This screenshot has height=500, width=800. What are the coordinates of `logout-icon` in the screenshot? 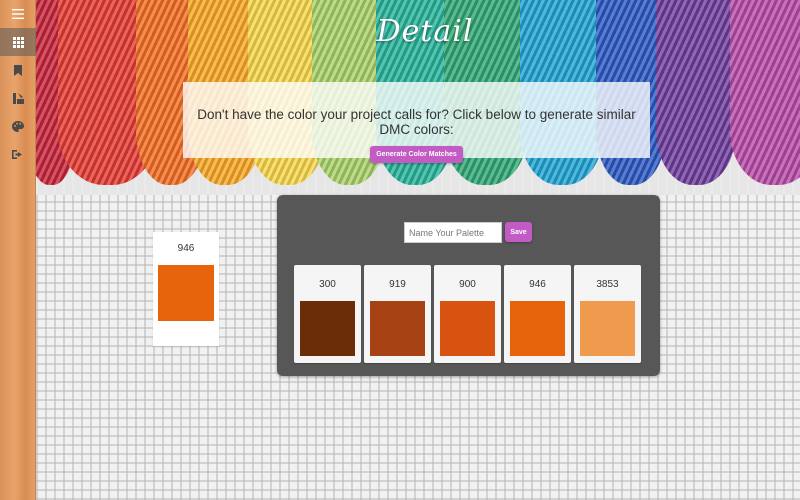 It's located at (17, 154).